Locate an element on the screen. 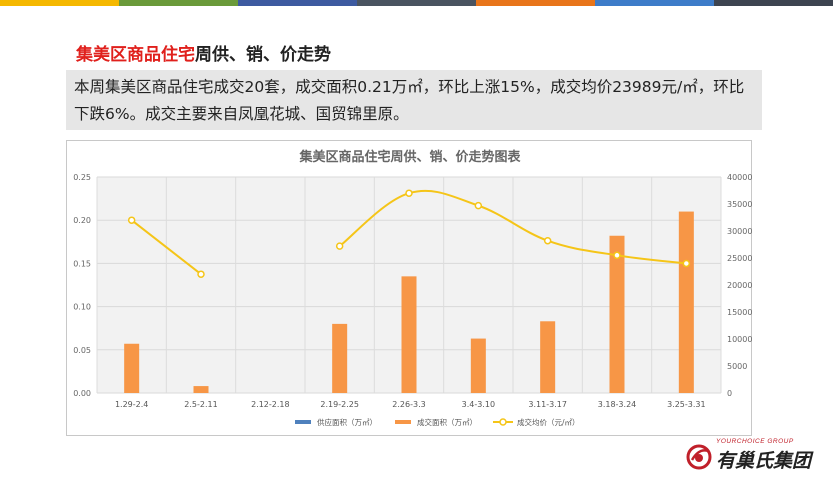 The width and height of the screenshot is (833, 480). y-right-tick-label: 15000 is located at coordinates (739, 312).